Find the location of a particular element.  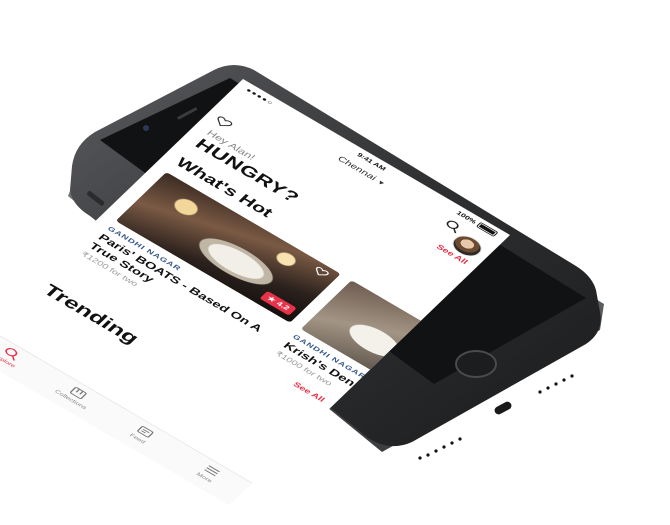

section-title-trending: Trending is located at coordinates (91, 314).